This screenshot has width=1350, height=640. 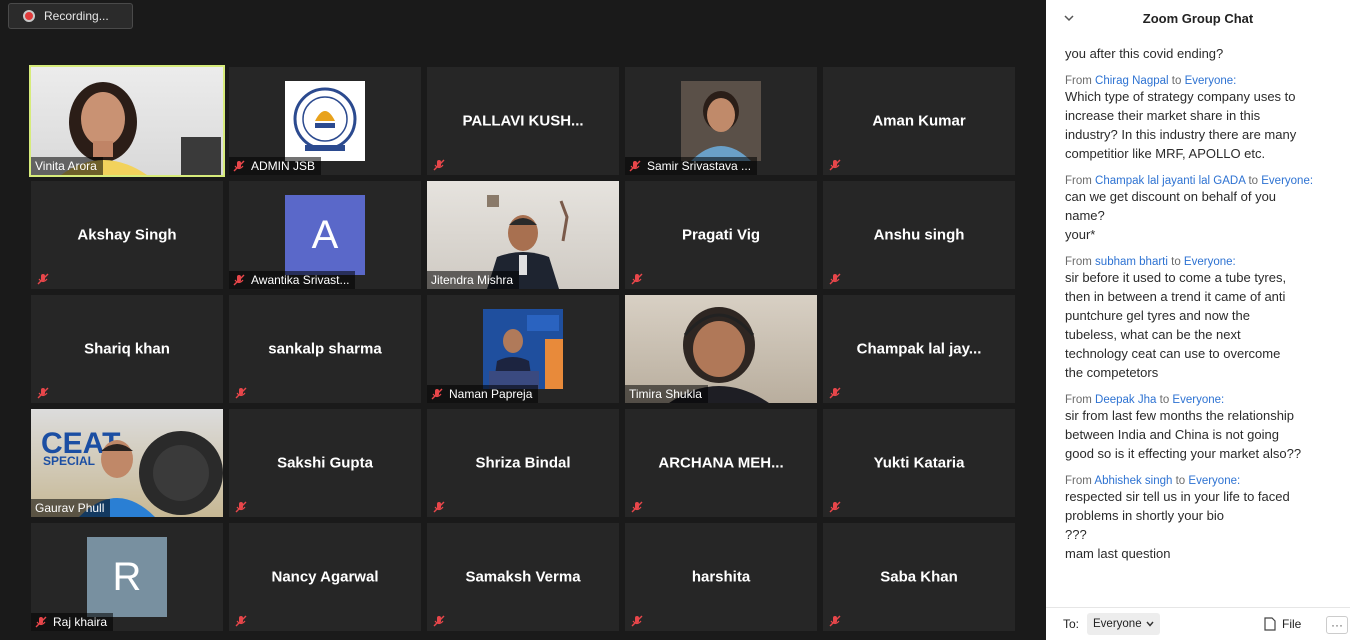 What do you see at coordinates (1282, 624) in the screenshot?
I see `file-button: File` at bounding box center [1282, 624].